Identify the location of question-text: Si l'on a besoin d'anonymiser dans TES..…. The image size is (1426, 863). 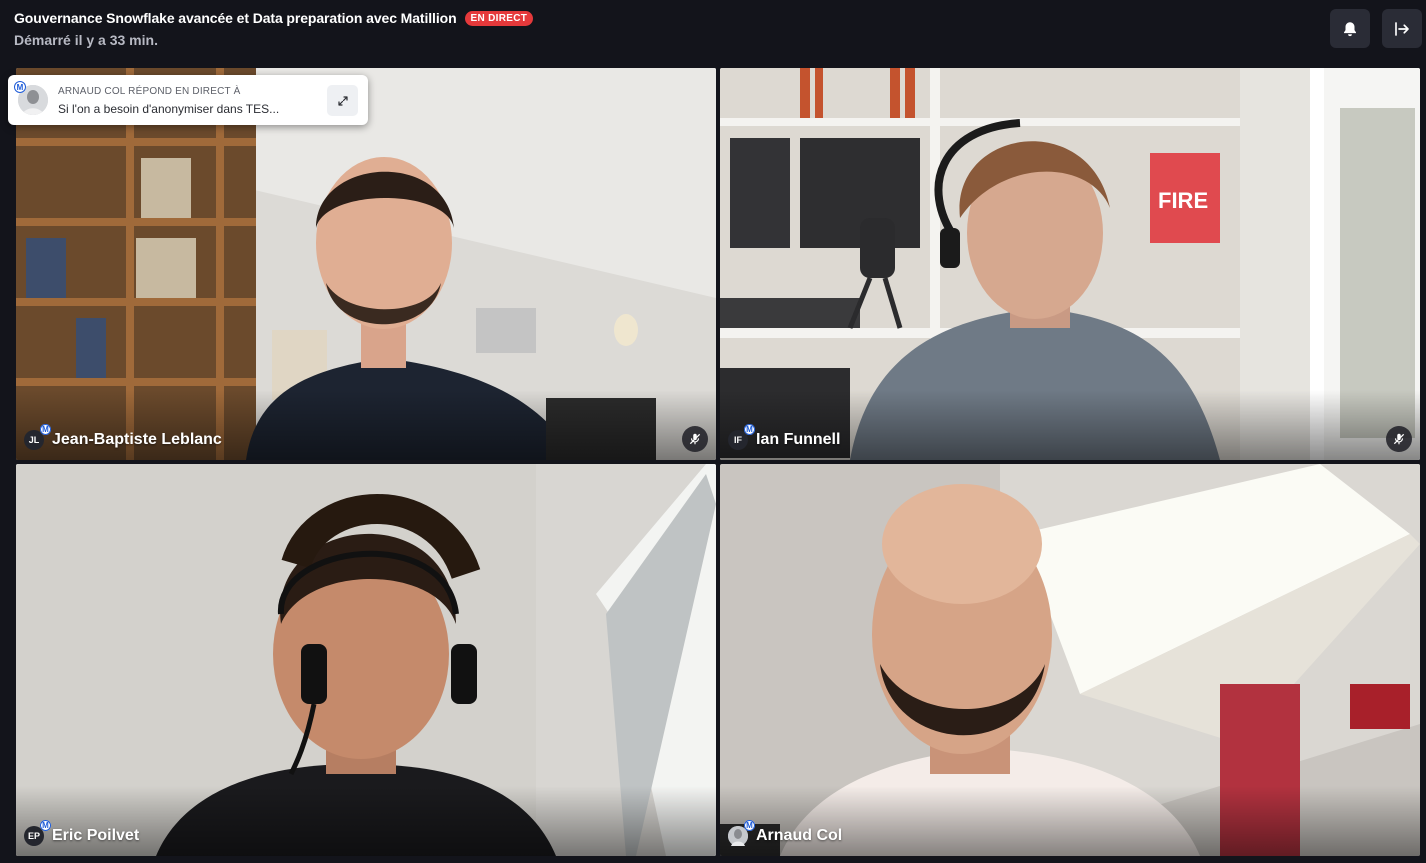
(169, 109).